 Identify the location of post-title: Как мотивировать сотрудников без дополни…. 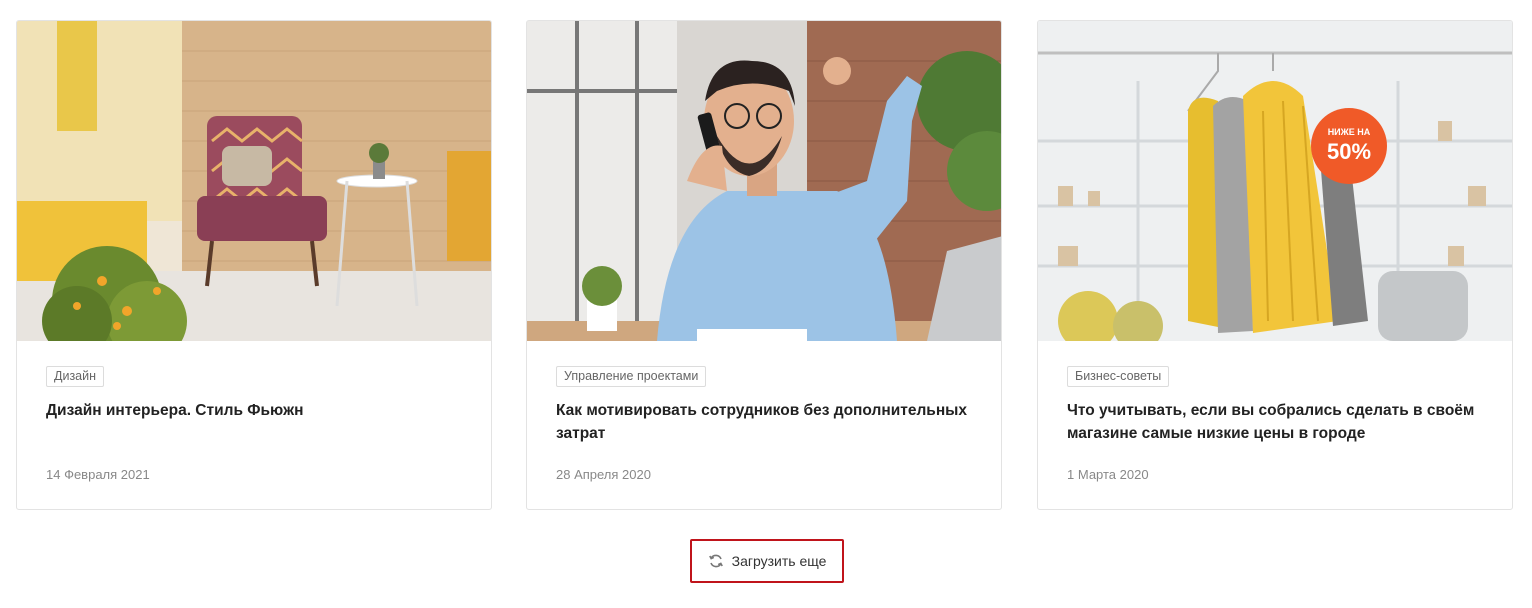
(768, 422).